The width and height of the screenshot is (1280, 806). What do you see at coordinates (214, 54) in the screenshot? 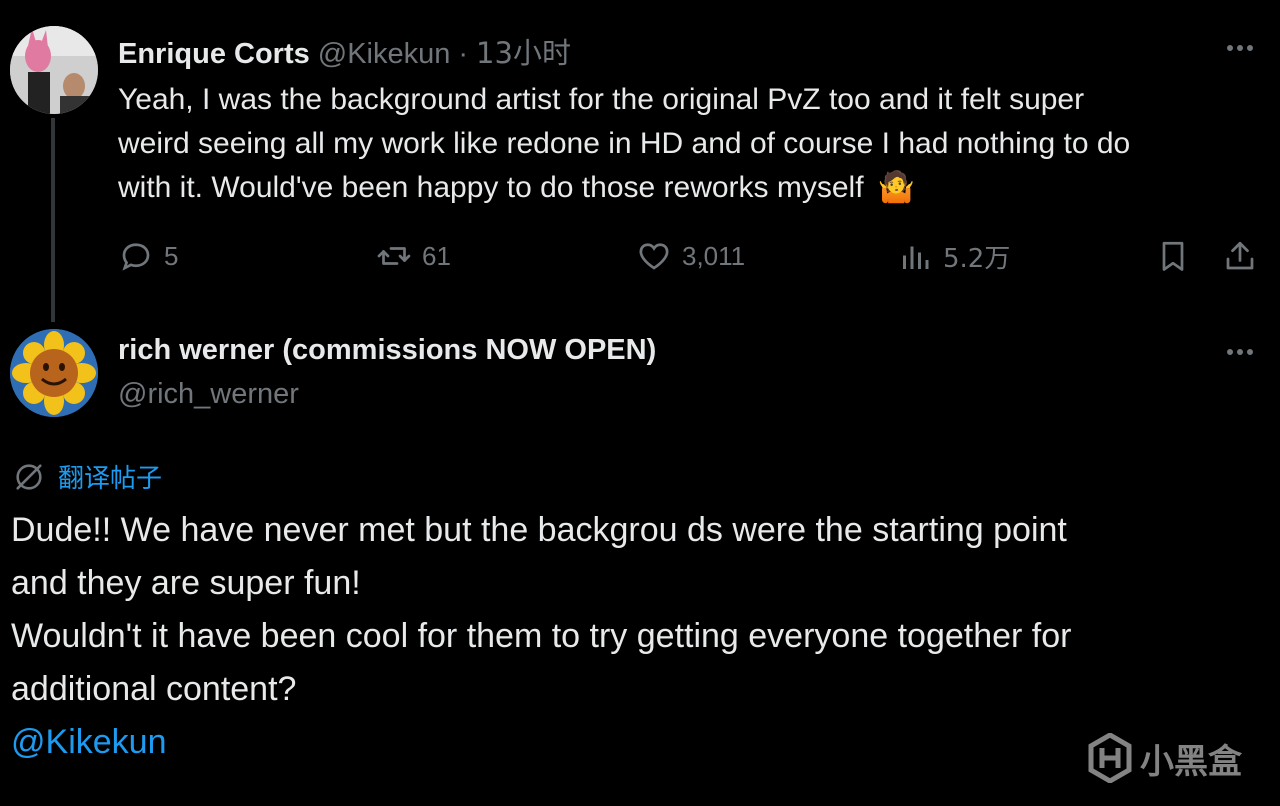
I see `tweet1-display-name: Enrique Corts` at bounding box center [214, 54].